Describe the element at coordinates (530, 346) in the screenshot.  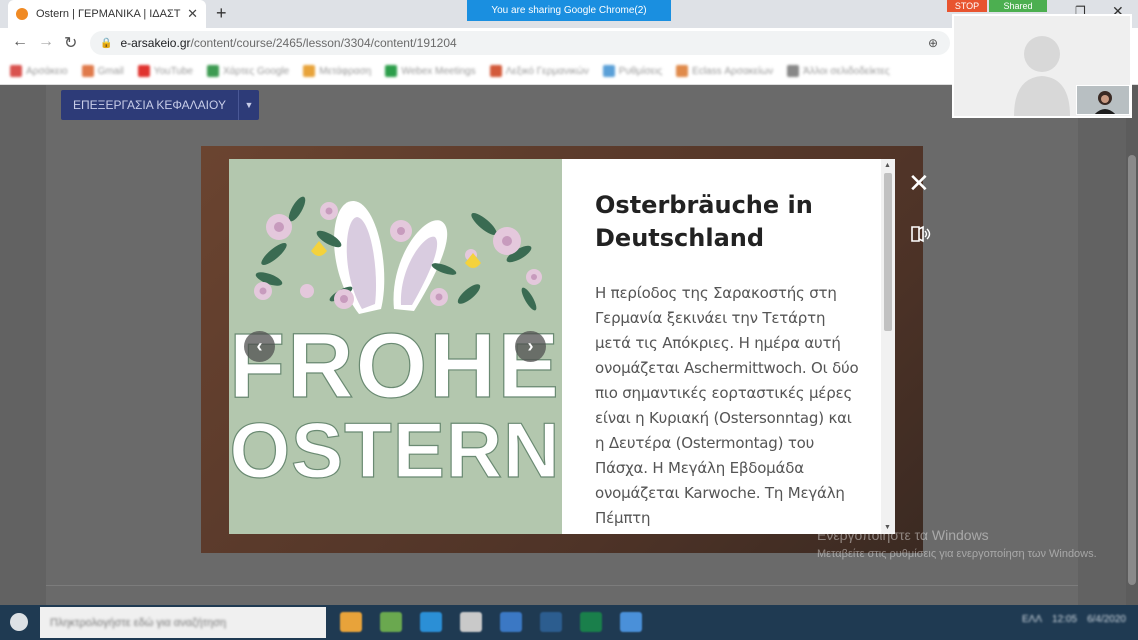
I see `next-slide-button: ›` at that location.